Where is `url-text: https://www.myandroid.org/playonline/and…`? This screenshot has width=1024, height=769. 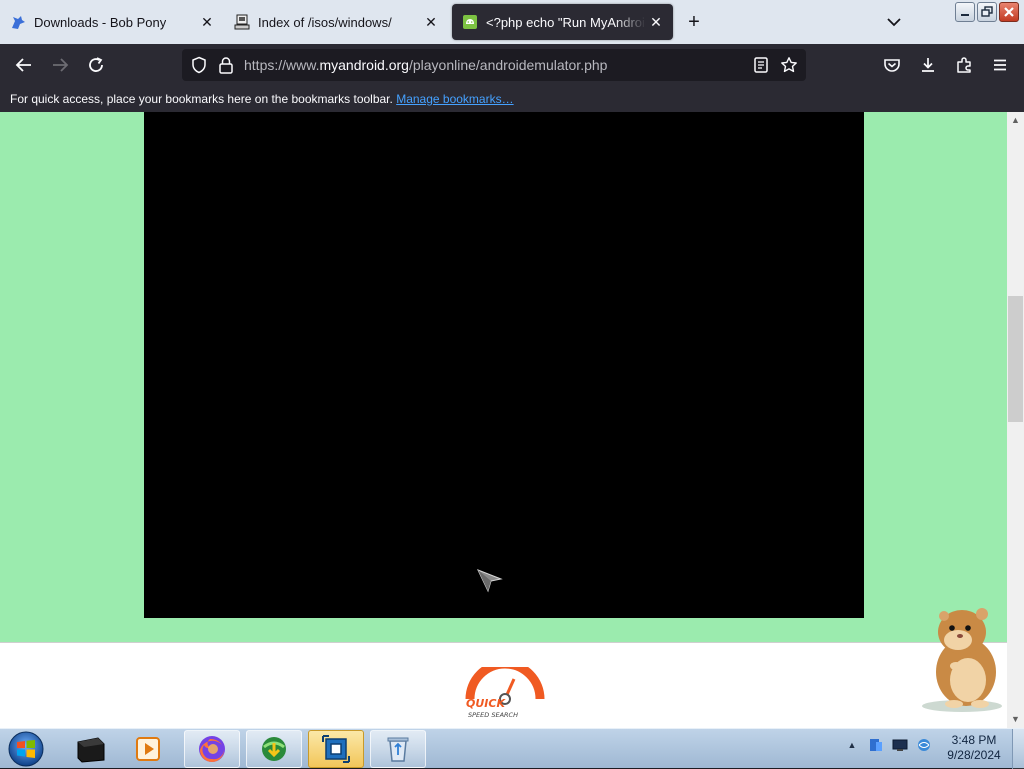
url-text: https://www.myandroid.org/playonline/and… is located at coordinates (425, 65).